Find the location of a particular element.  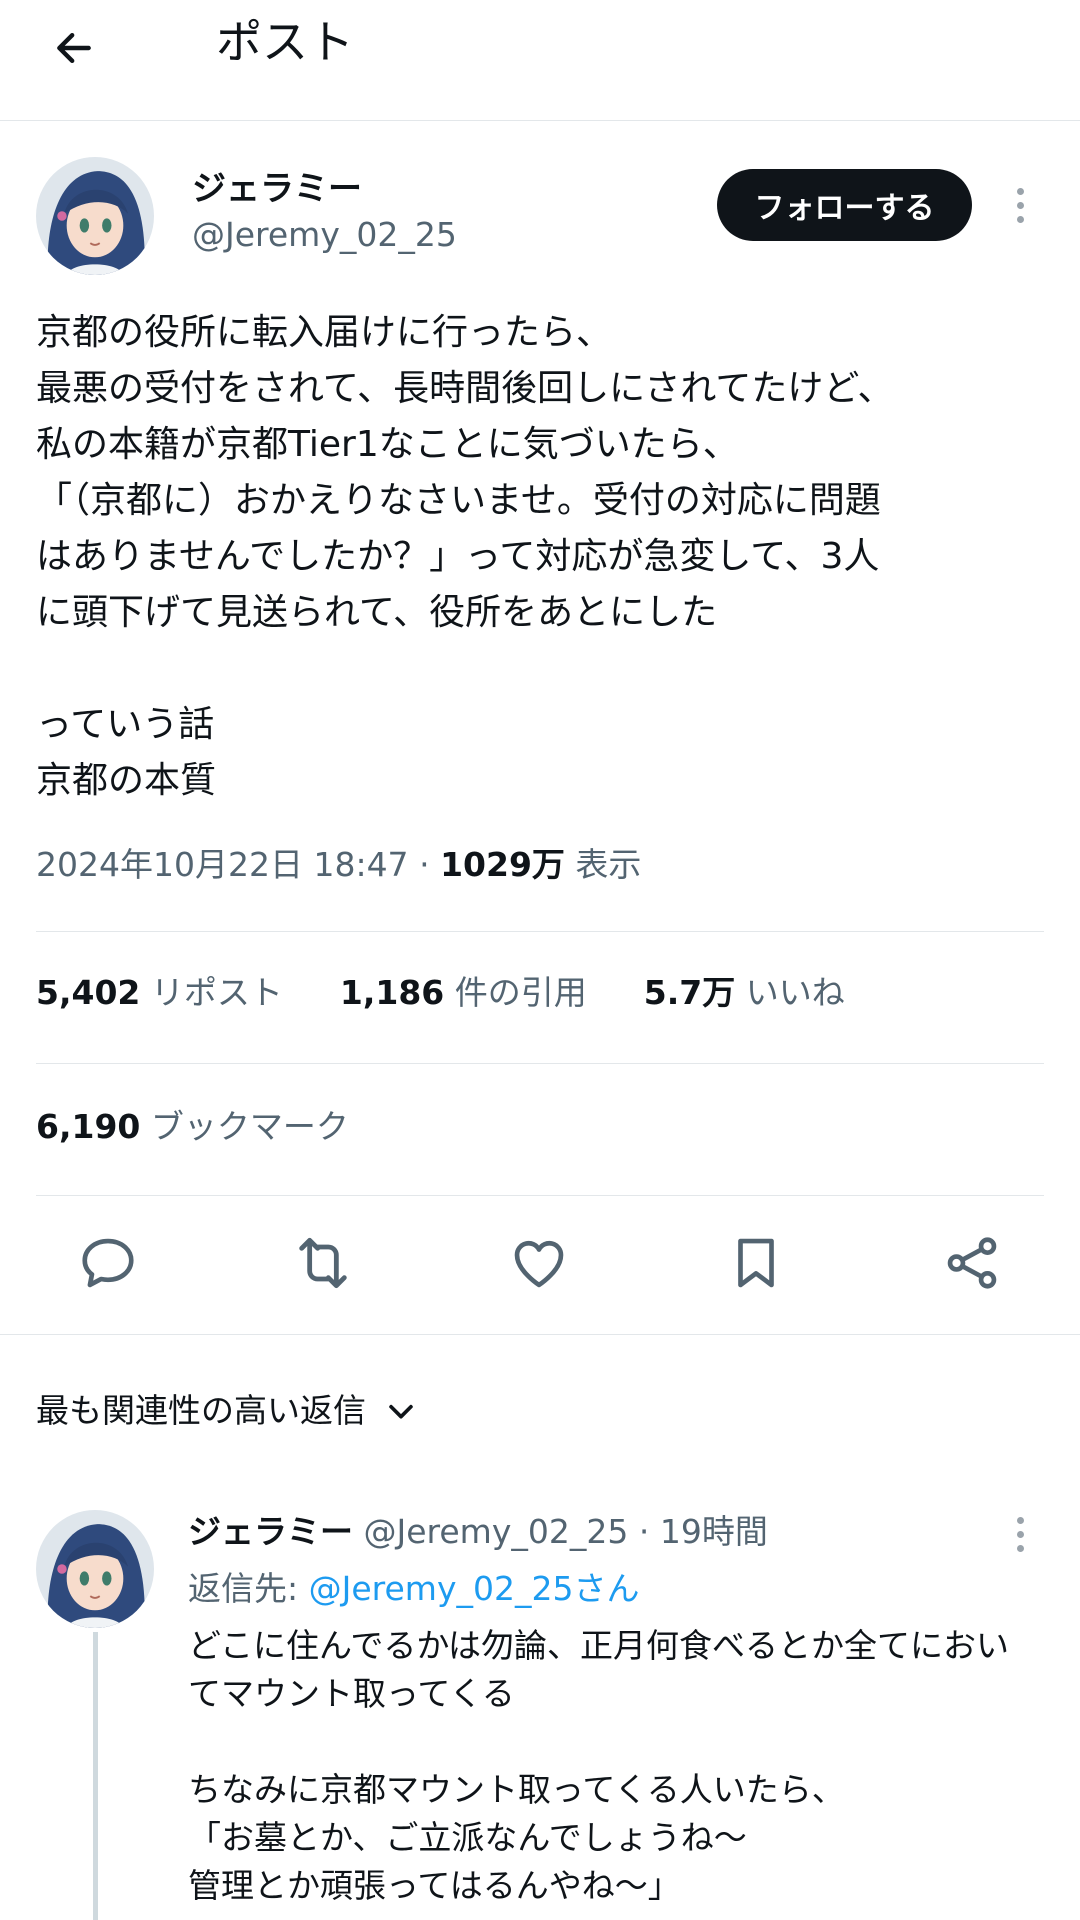

likes-stat: 5.7万 いいね is located at coordinates (744, 992).